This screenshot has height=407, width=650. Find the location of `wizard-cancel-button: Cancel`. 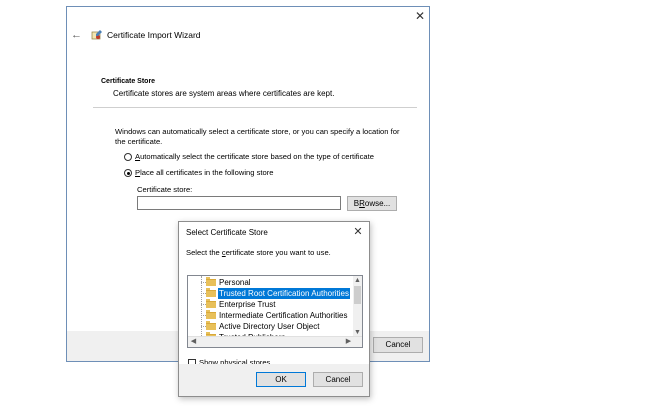

wizard-cancel-button: Cancel is located at coordinates (398, 345).